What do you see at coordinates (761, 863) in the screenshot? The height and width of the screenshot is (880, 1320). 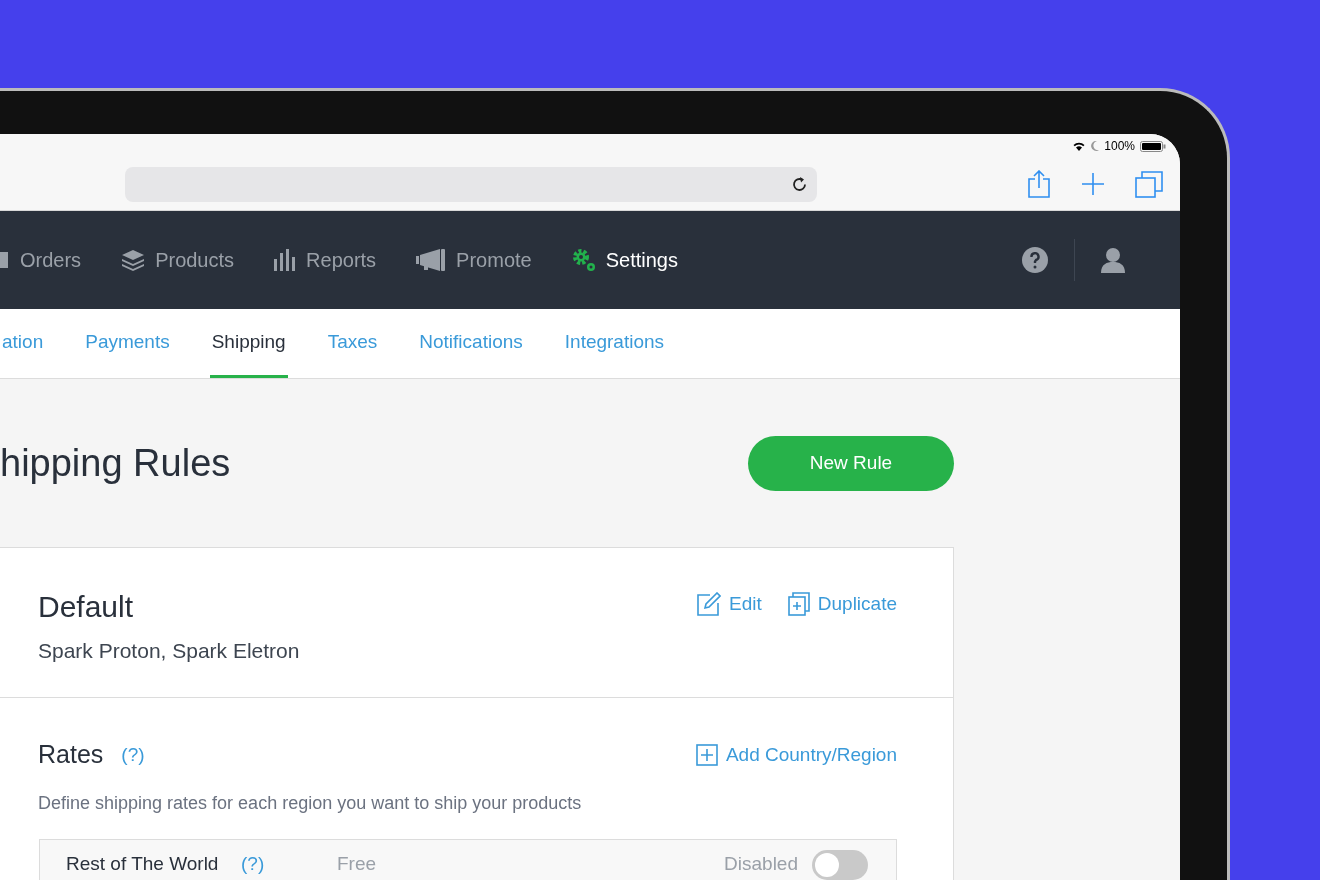 I see `status-label: Disabled` at bounding box center [761, 863].